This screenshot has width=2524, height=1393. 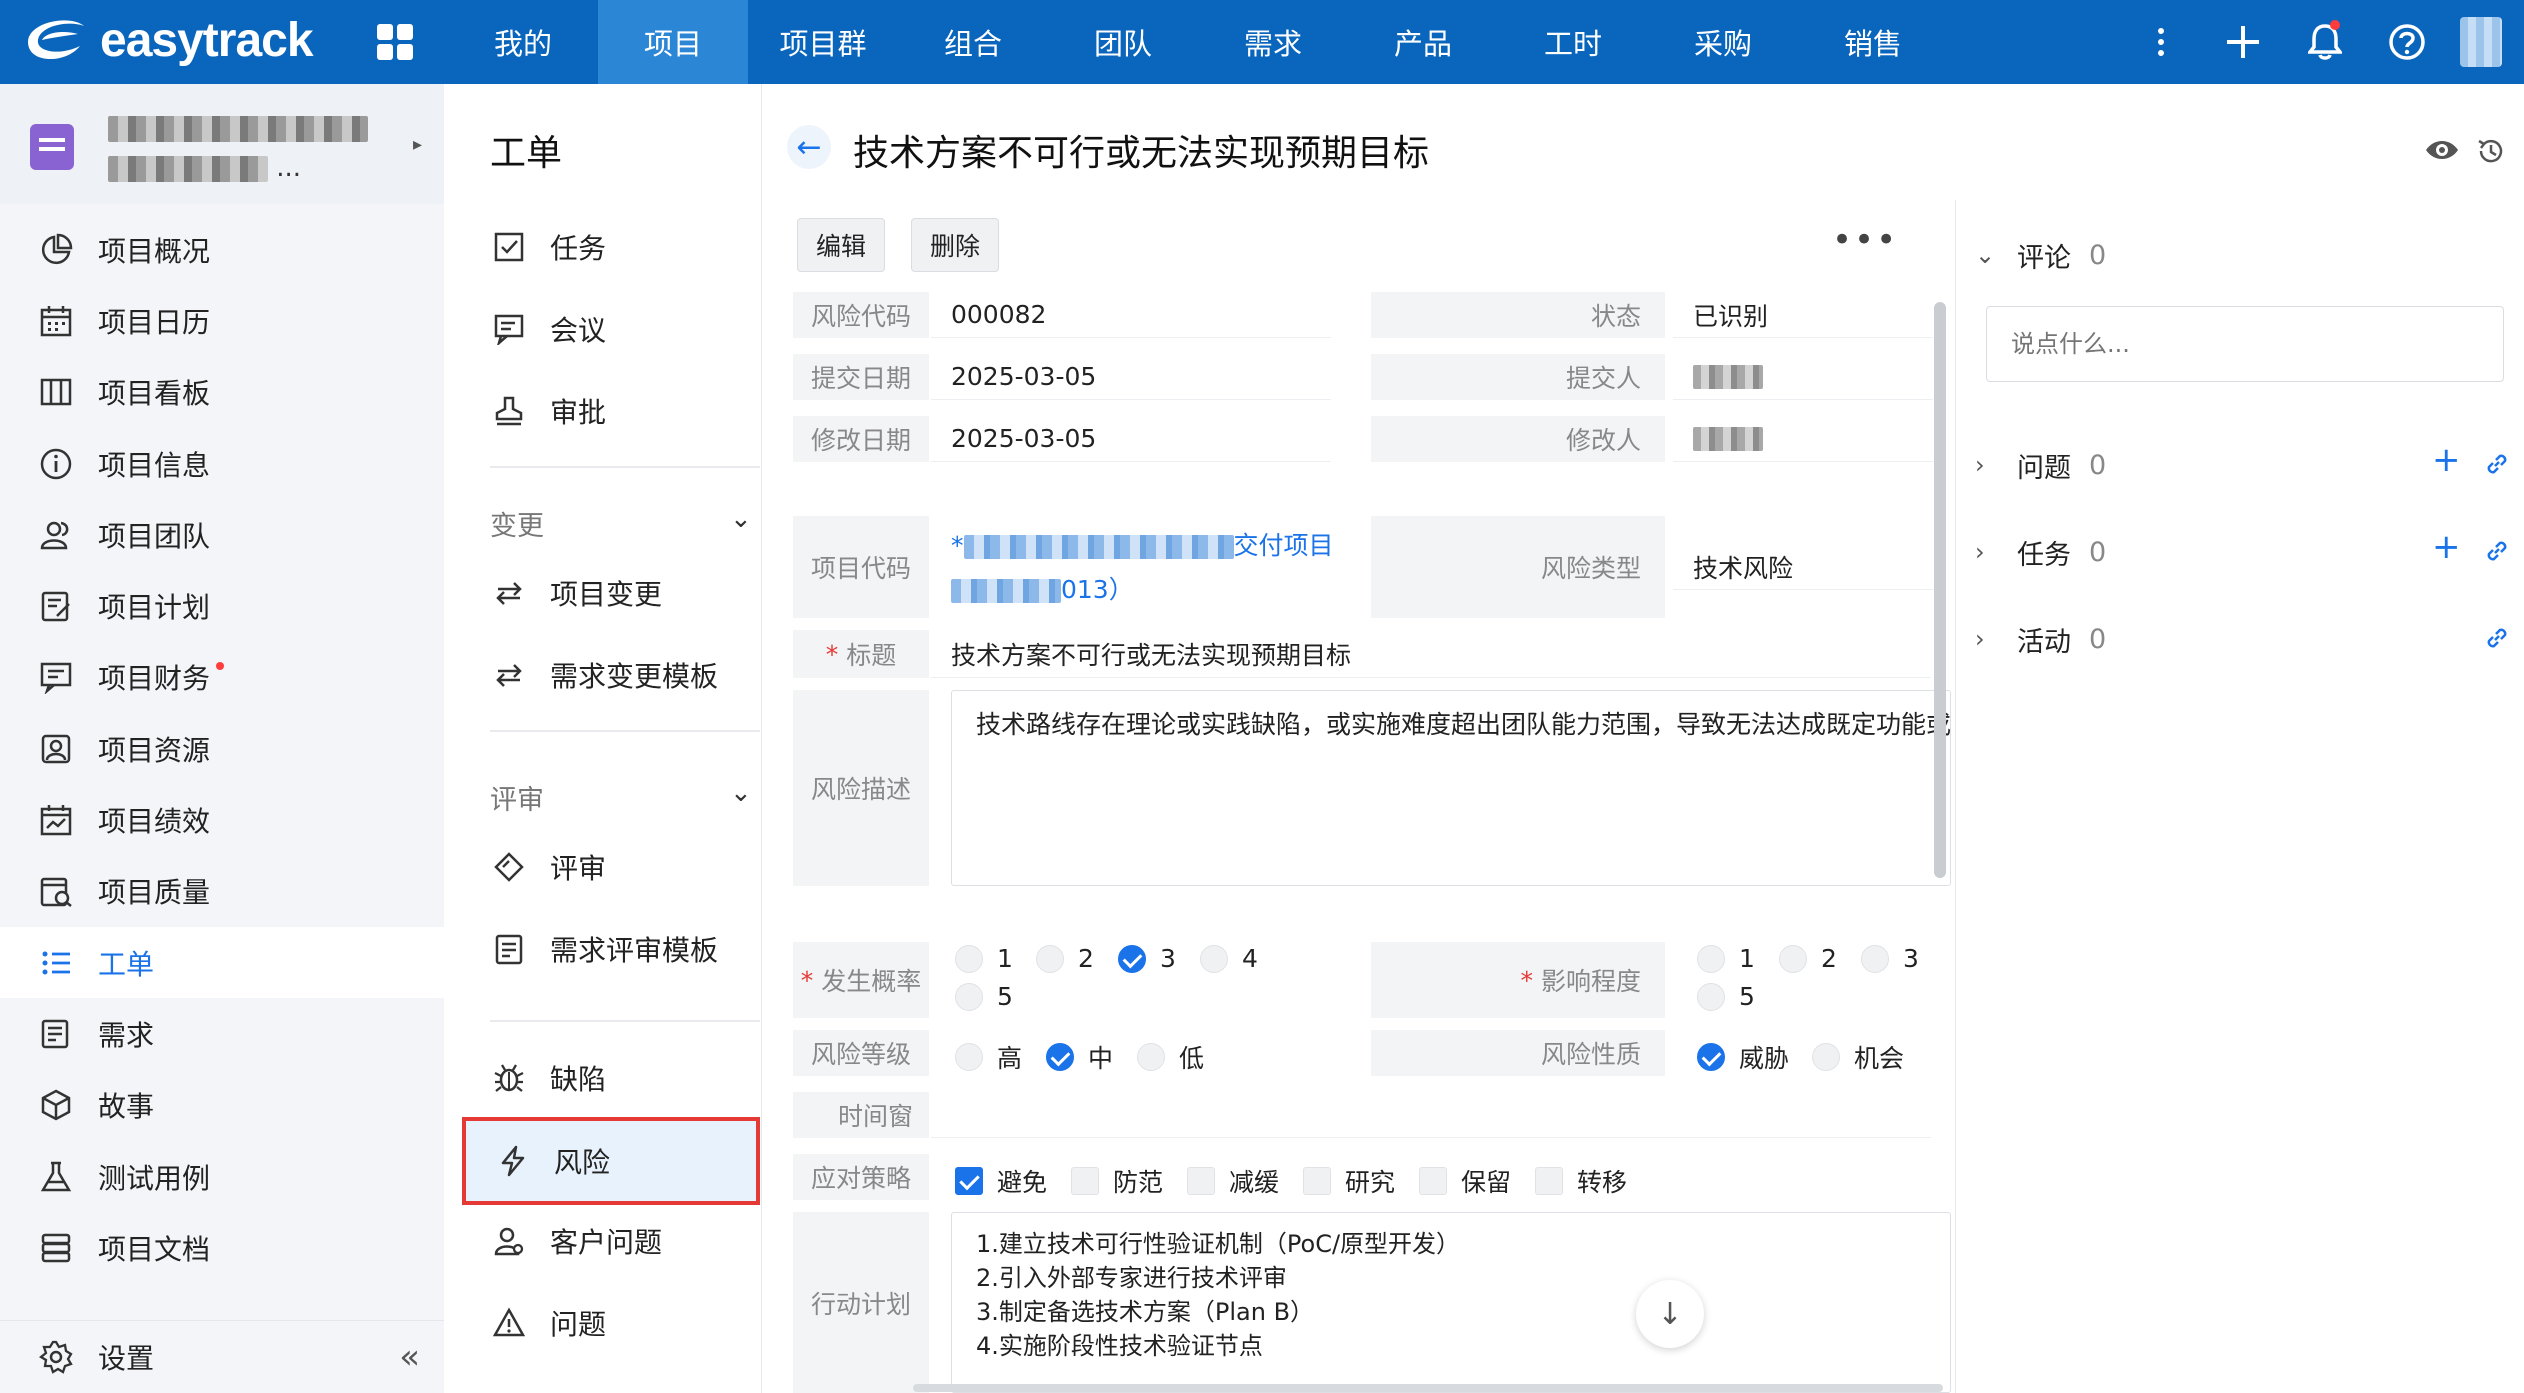 What do you see at coordinates (2161, 42) in the screenshot?
I see `more-vertical-icon` at bounding box center [2161, 42].